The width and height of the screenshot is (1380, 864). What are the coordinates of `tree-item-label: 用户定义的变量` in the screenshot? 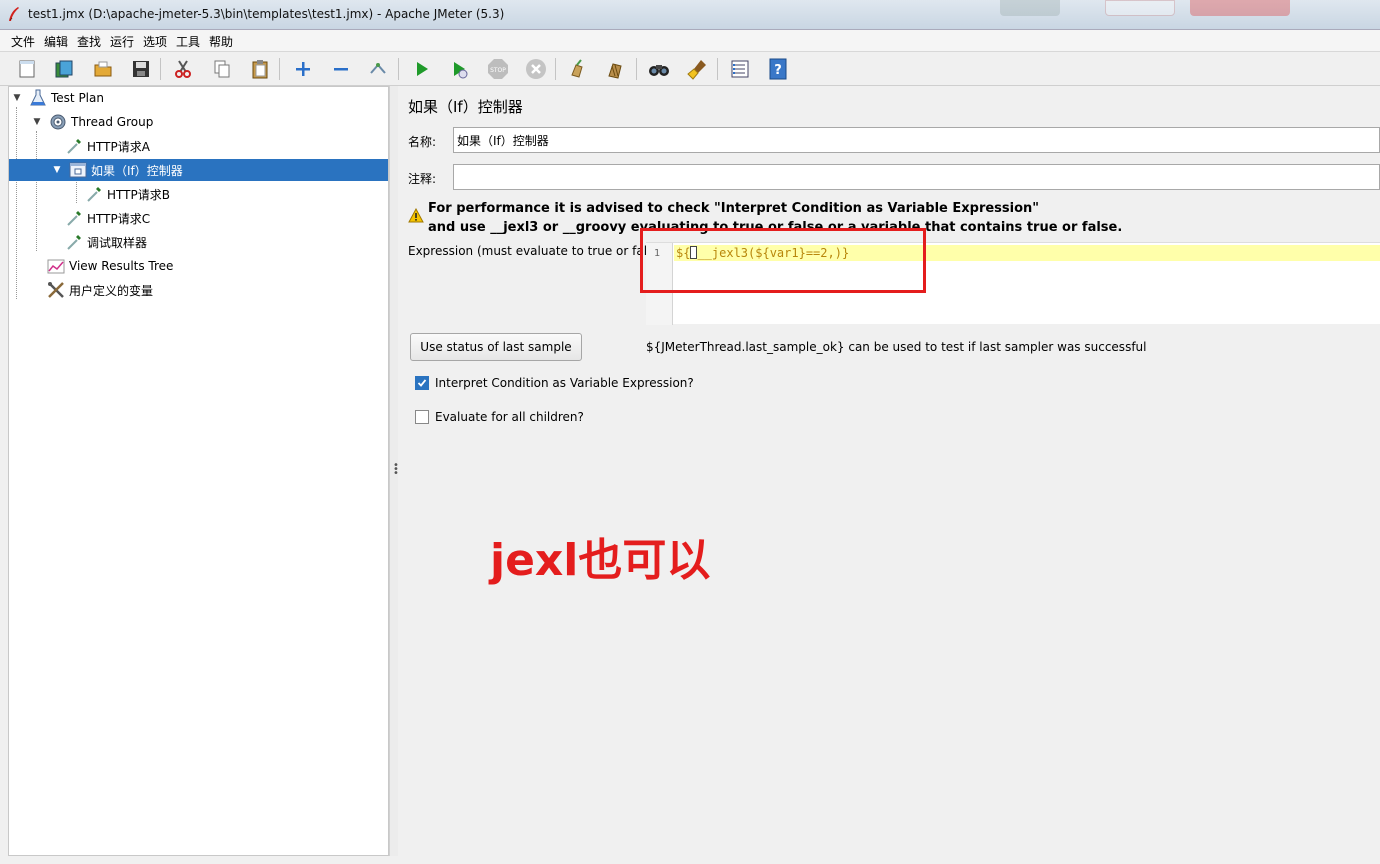 It's located at (111, 290).